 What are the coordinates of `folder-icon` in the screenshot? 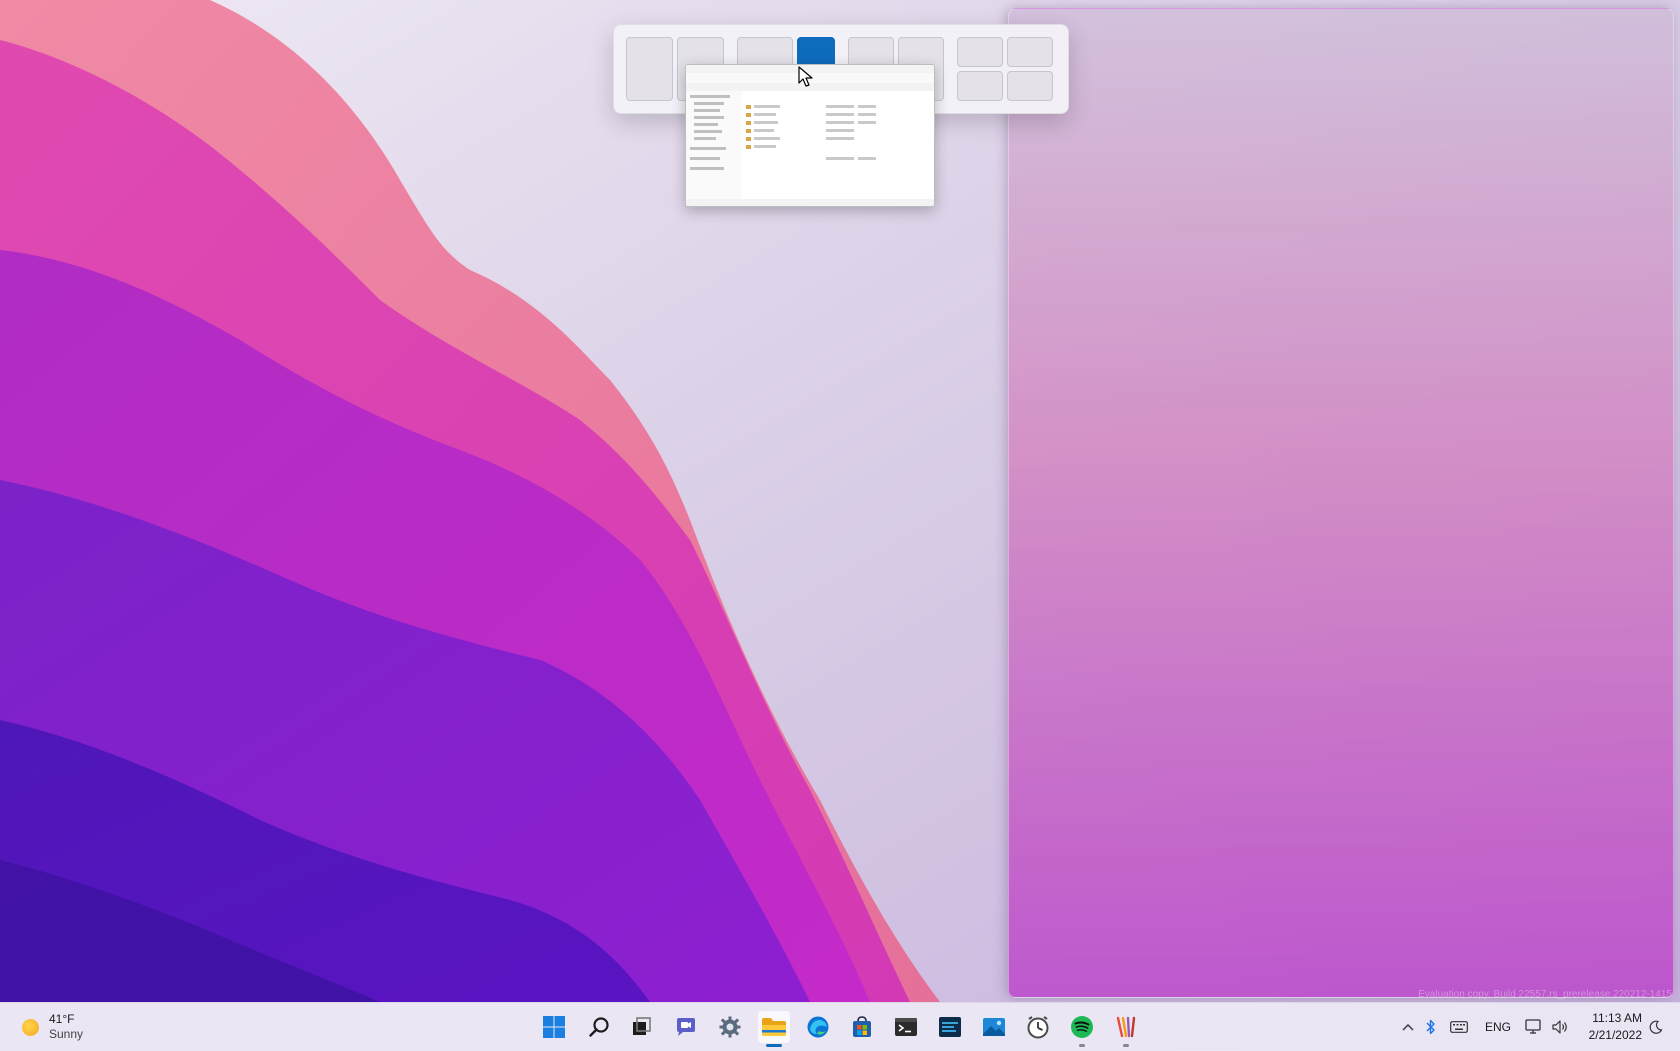 It's located at (774, 1027).